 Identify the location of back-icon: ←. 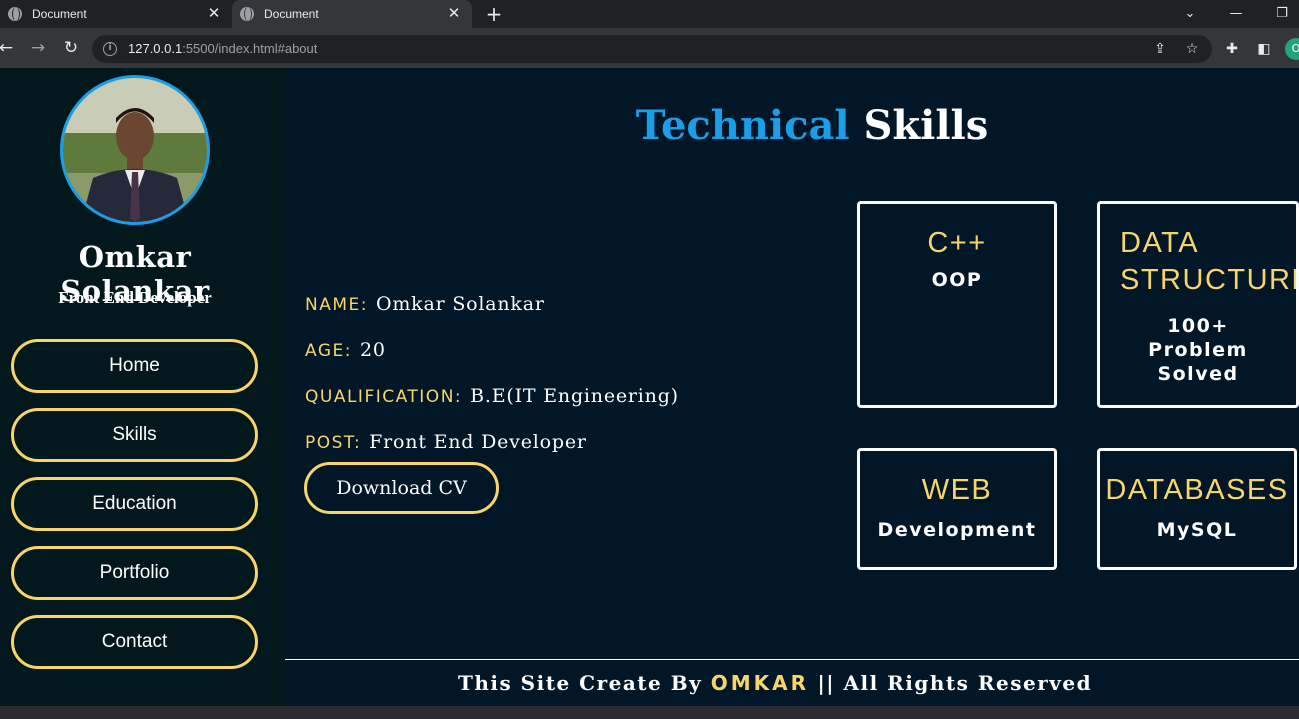
(8, 48).